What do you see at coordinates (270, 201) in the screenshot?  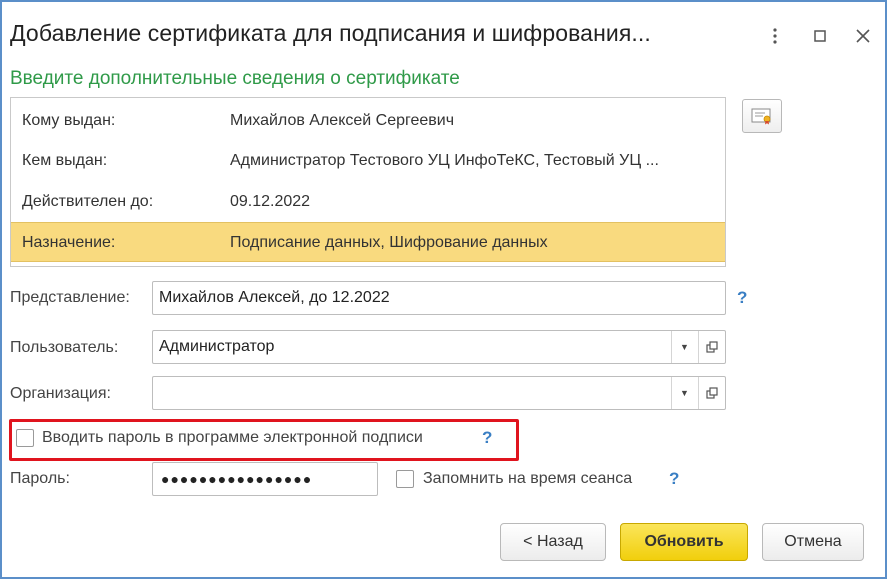 I see `info-value: 09.12.2022` at bounding box center [270, 201].